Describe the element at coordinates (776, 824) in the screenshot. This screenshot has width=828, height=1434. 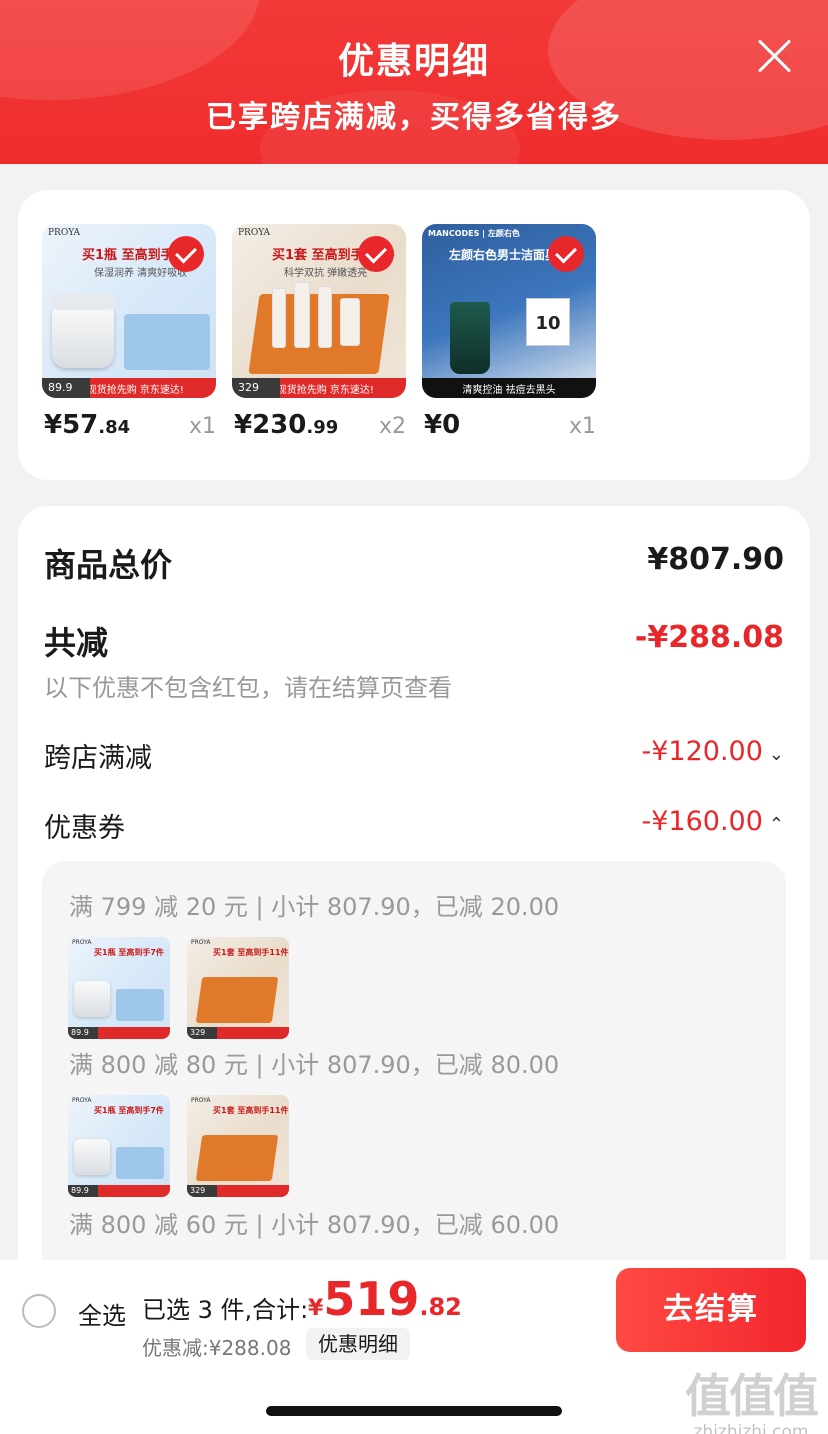
I see `chevron-up-icon: ⌃` at that location.